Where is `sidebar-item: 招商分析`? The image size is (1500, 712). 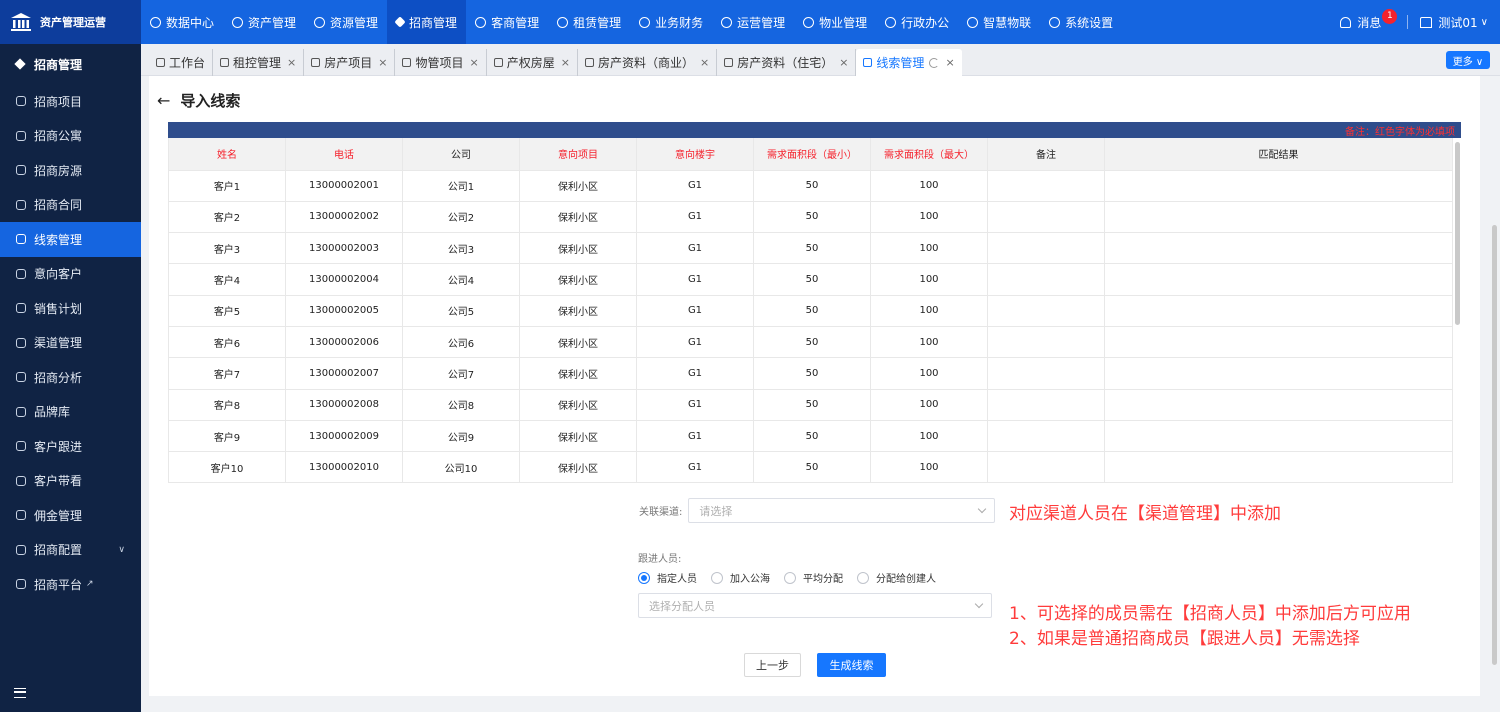 sidebar-item: 招商分析 is located at coordinates (70, 377).